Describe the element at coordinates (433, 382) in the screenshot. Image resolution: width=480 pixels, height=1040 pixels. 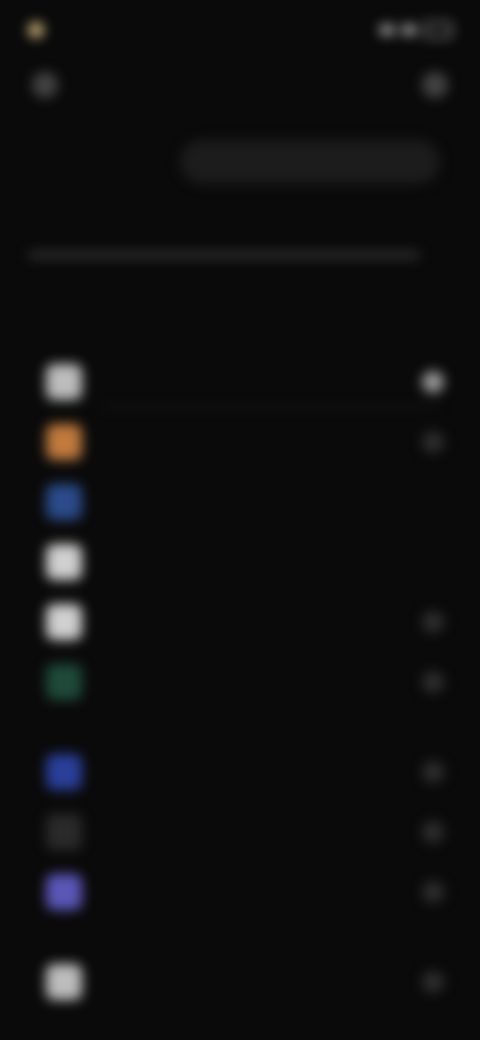
I see `toggle-icon` at that location.